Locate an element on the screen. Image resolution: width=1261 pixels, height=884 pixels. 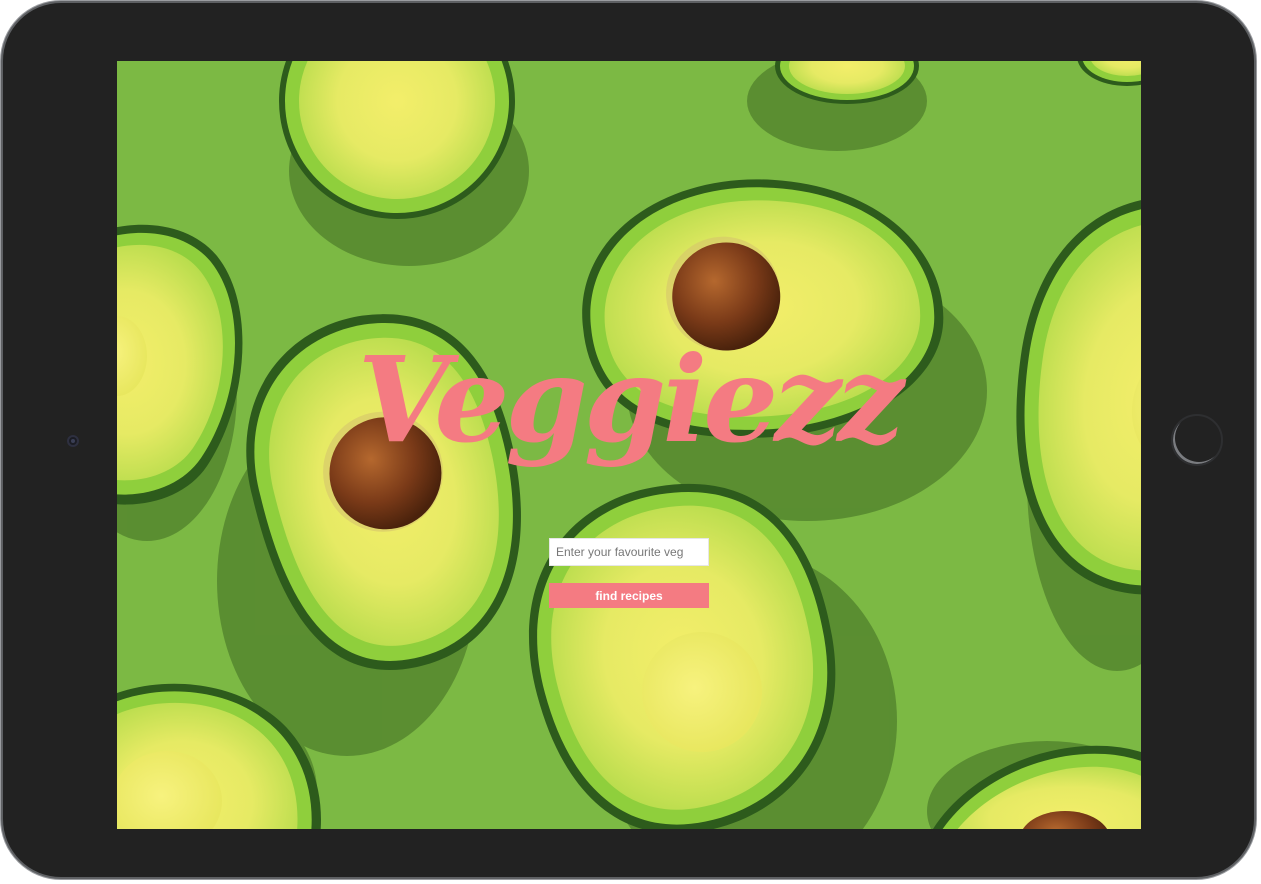
veg-search-input is located at coordinates (629, 552).